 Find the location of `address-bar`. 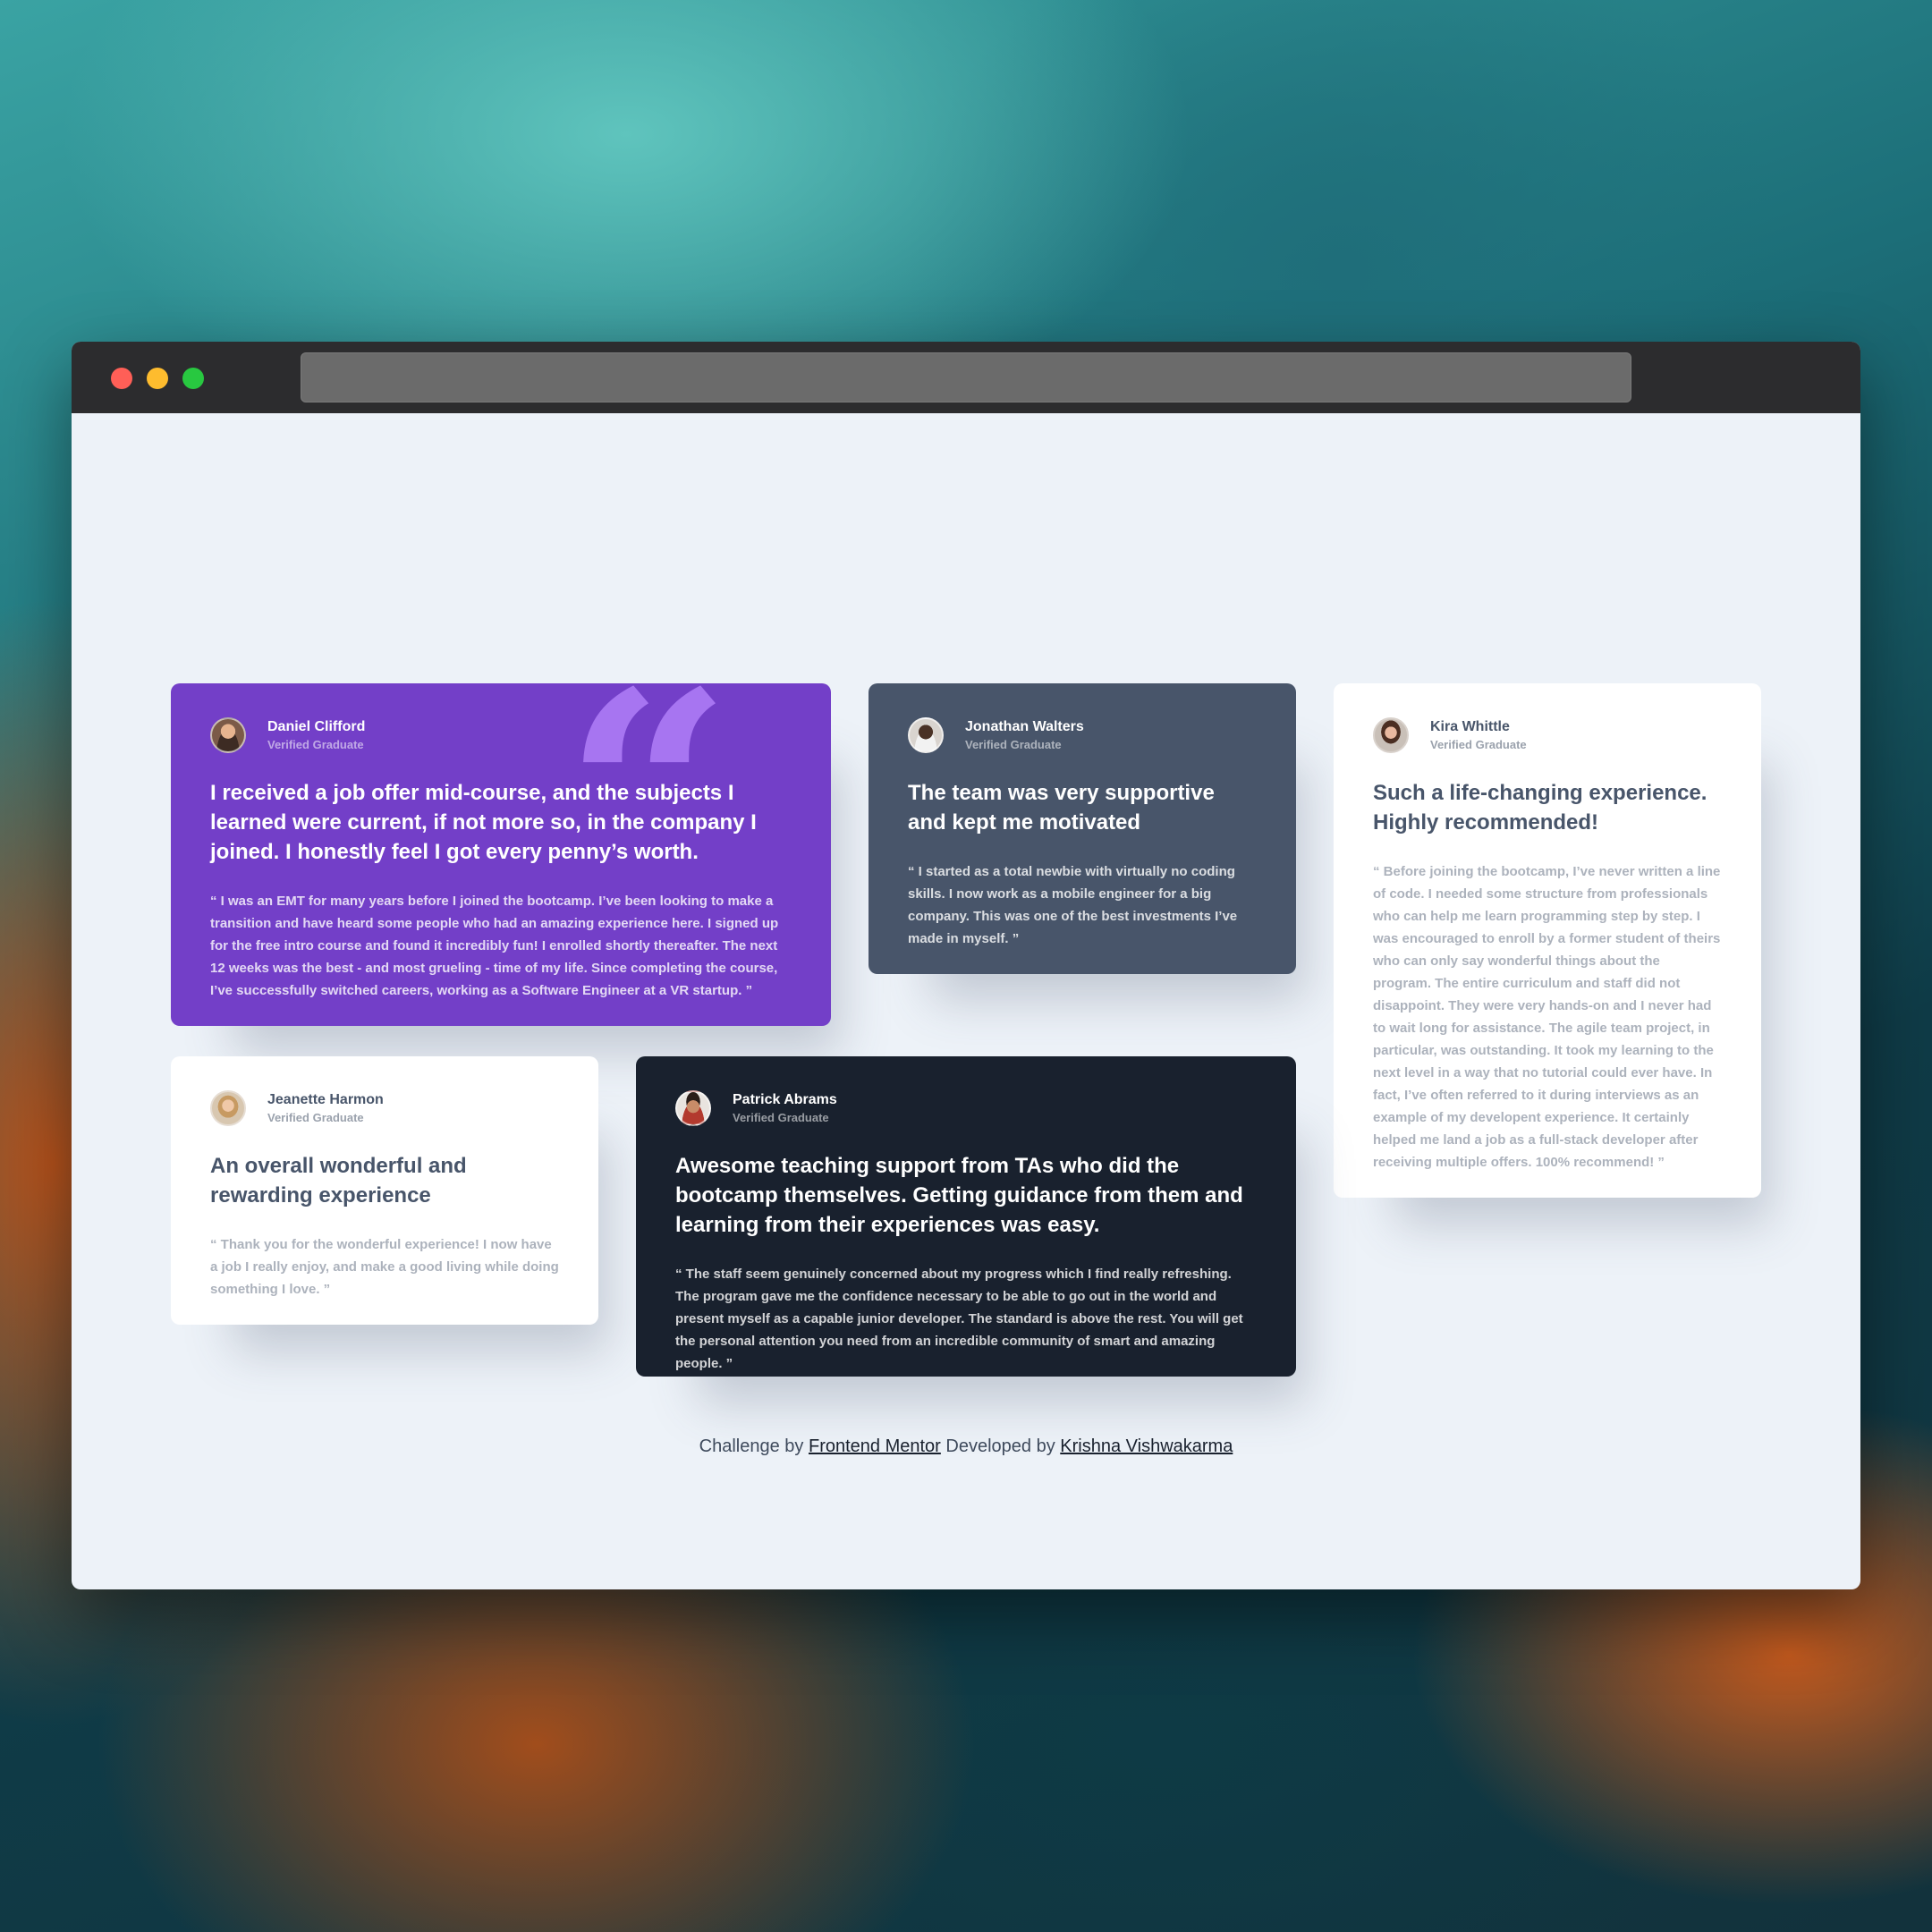

address-bar is located at coordinates (966, 377).